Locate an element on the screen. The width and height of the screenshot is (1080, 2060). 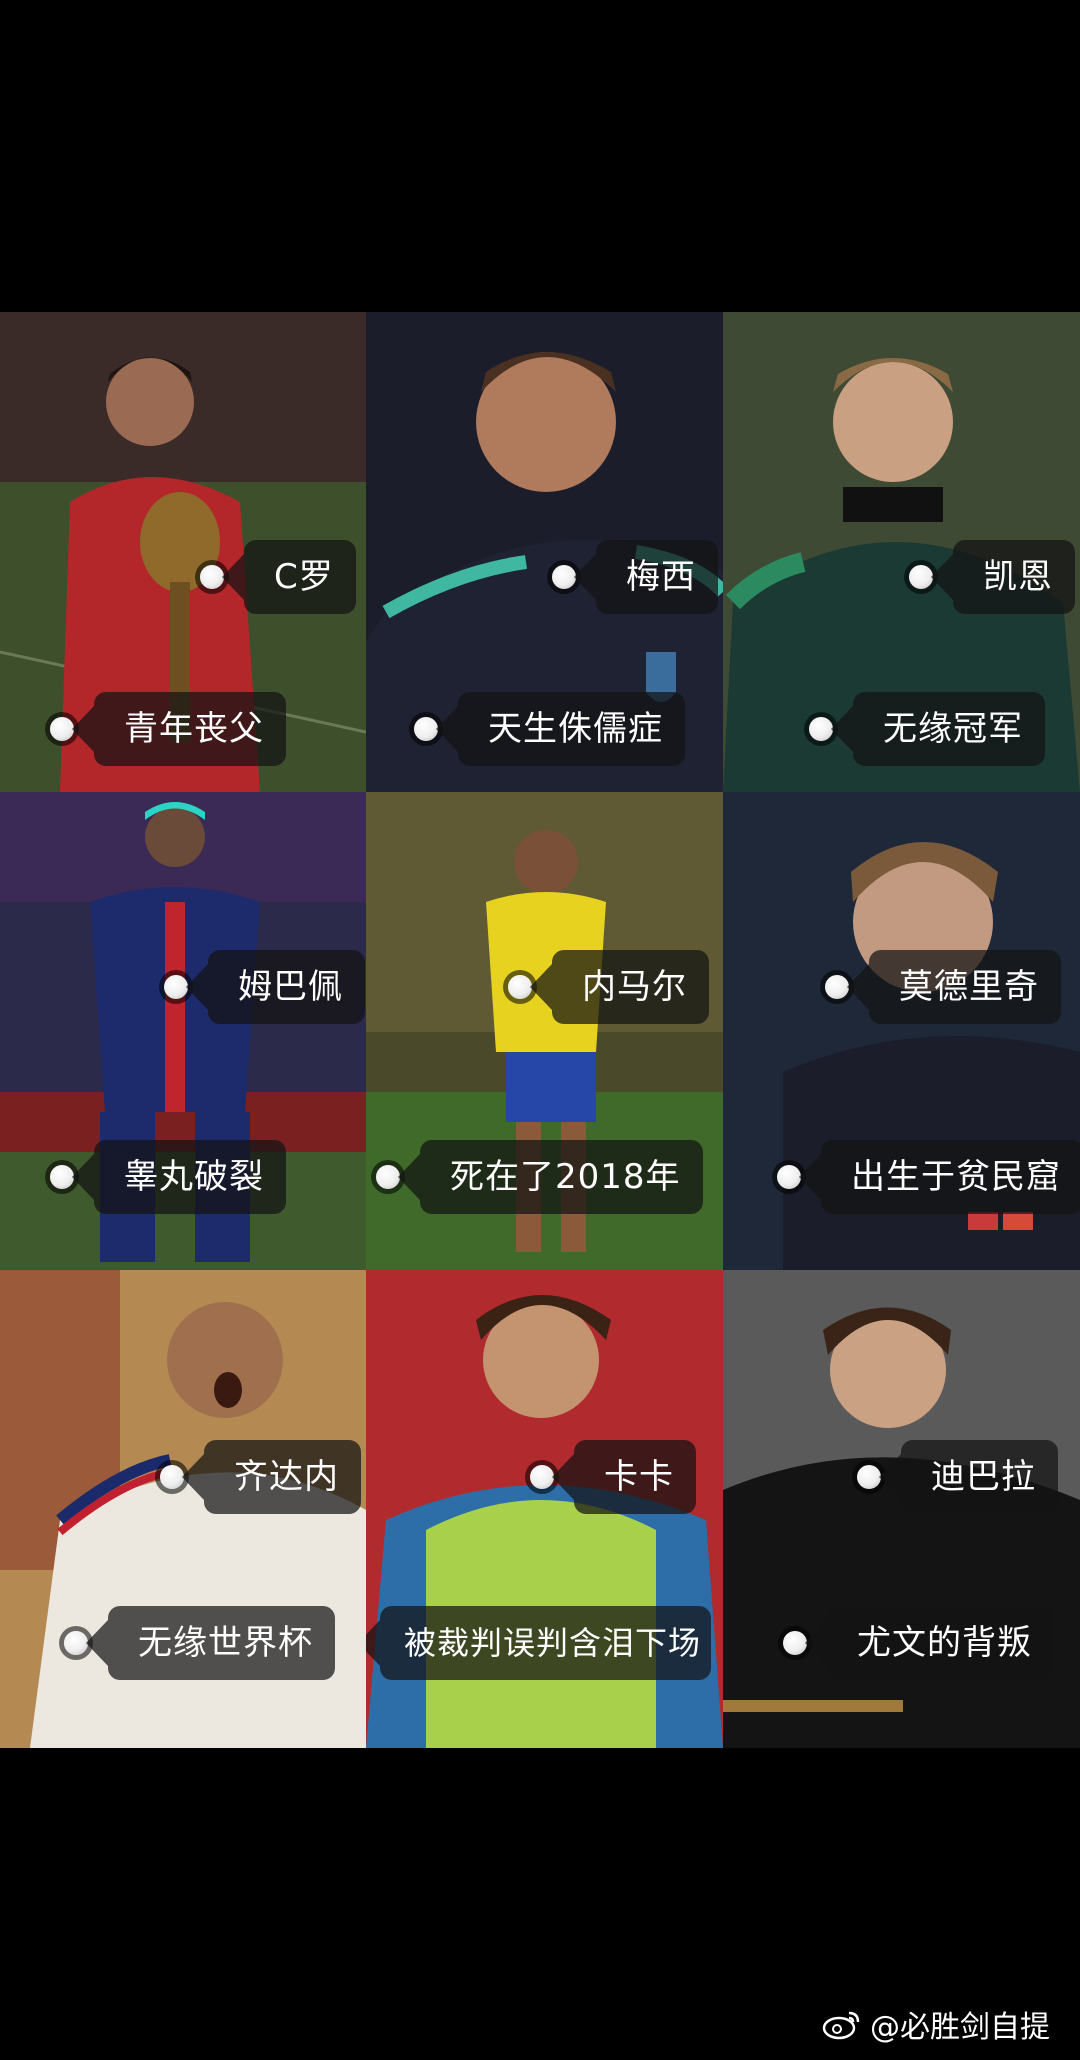
weibo-icon is located at coordinates (841, 2025).